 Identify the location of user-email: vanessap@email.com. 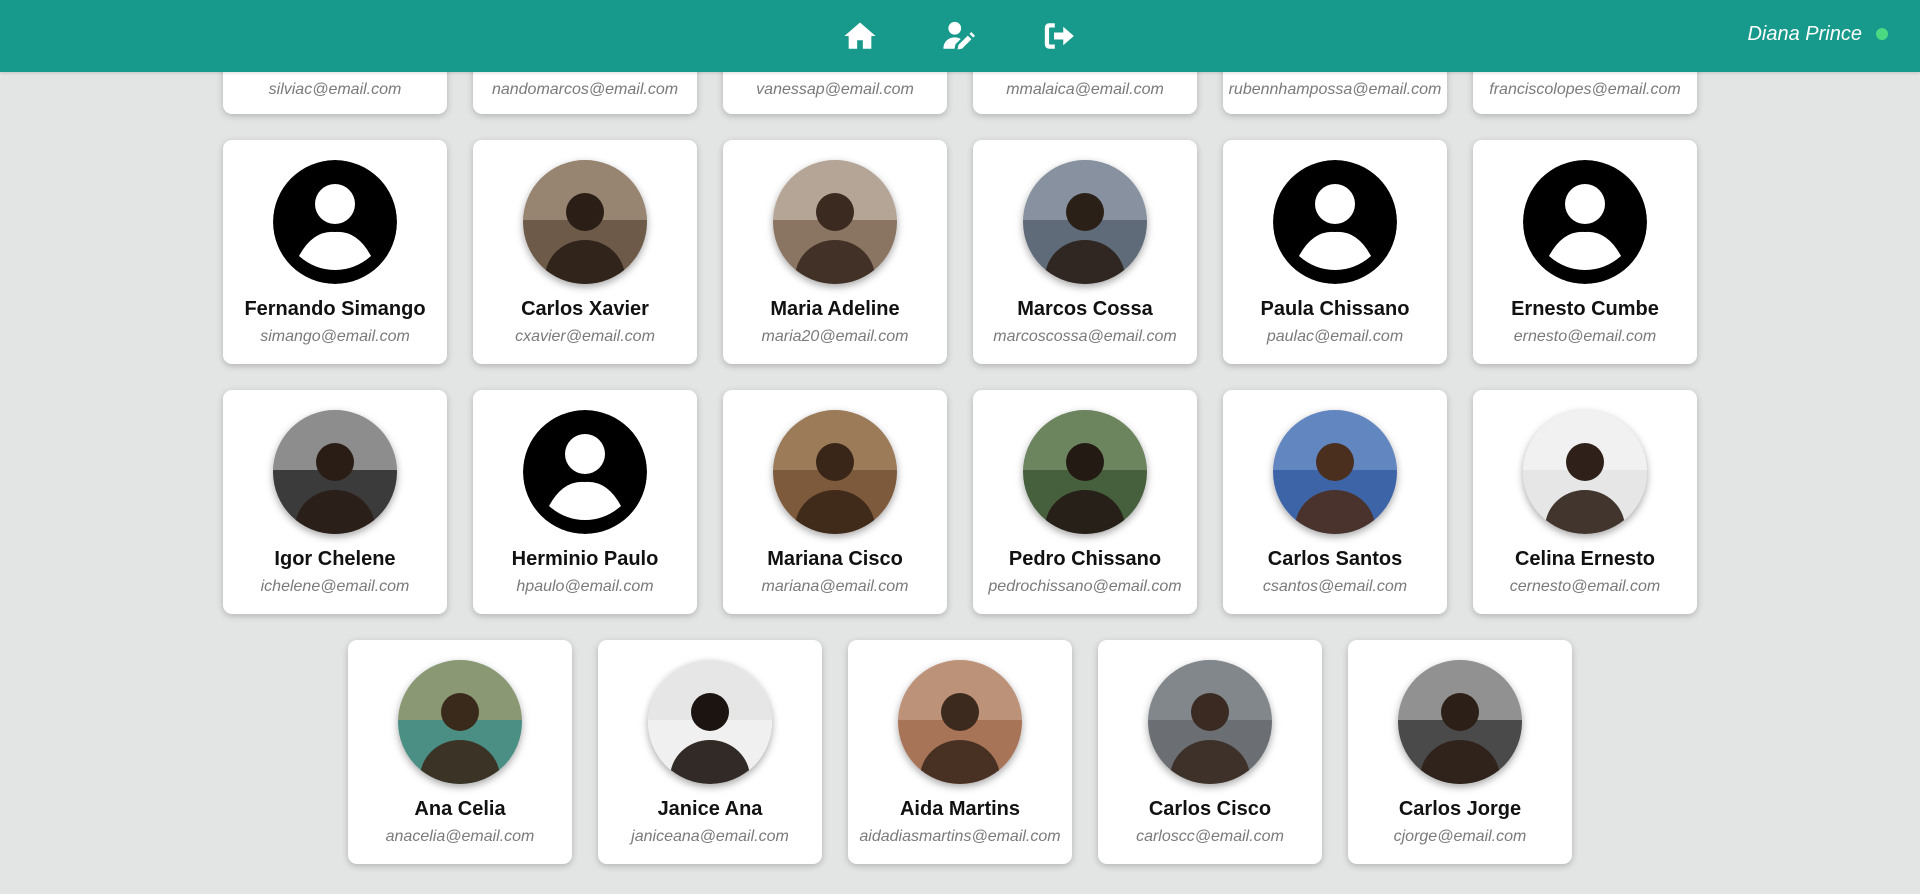
(835, 89).